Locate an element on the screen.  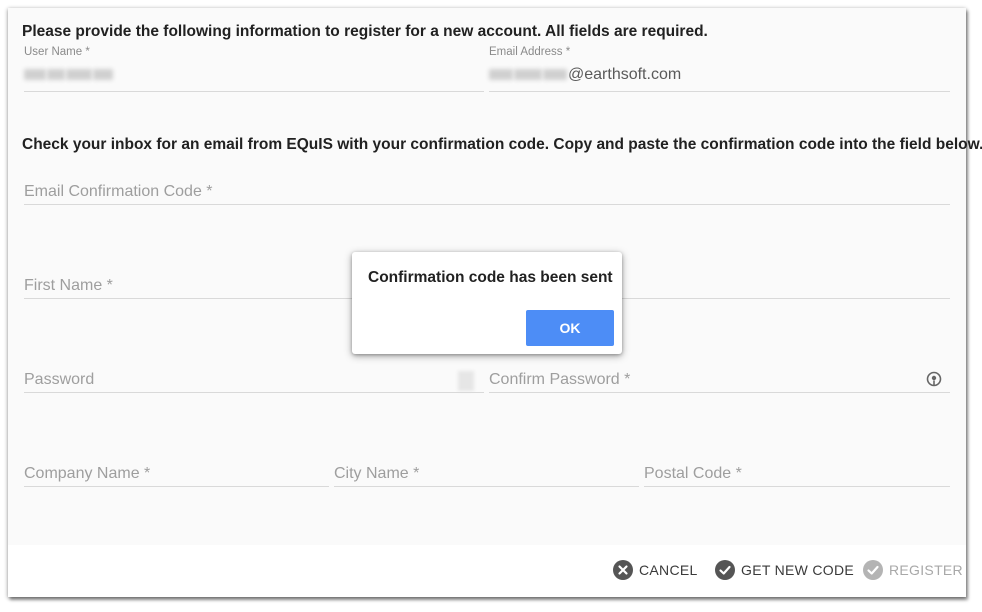
cancel-label: CANCEL is located at coordinates (668, 570).